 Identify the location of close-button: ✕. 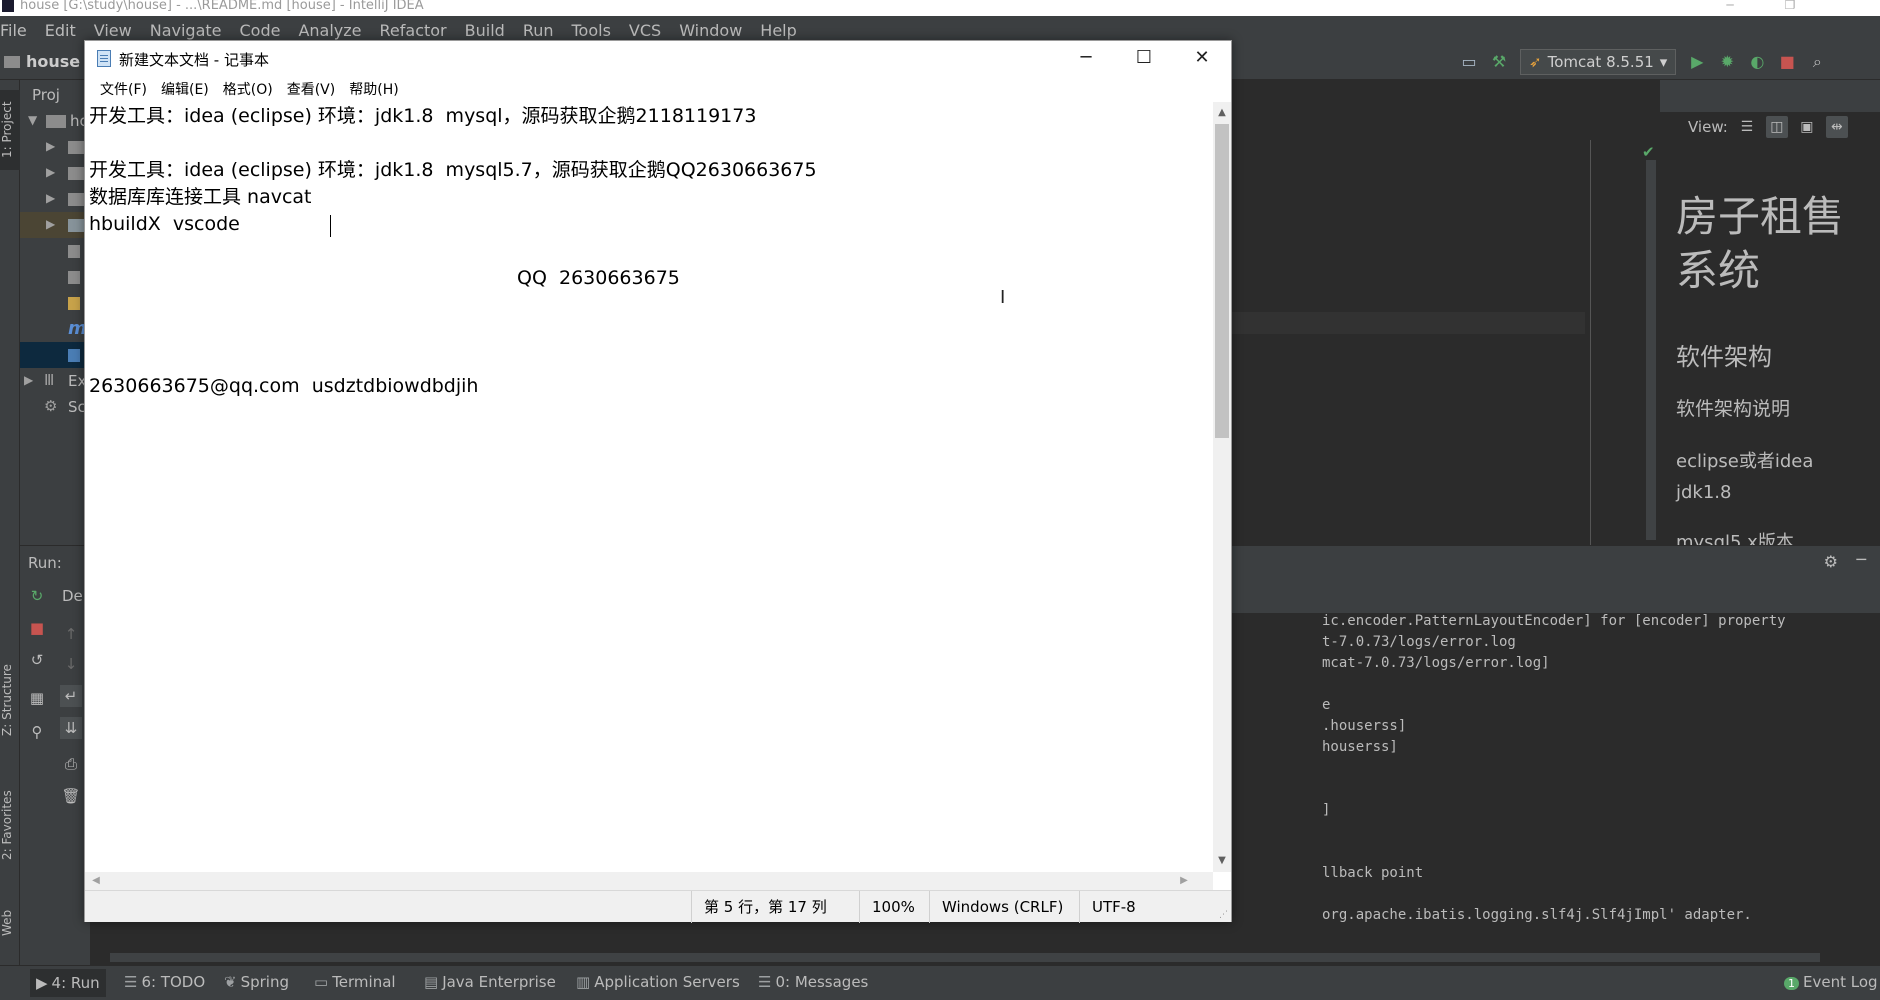
(1202, 58).